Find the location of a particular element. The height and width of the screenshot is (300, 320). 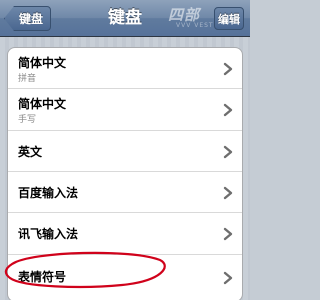

keyboard-item-emoji: 表情符号 is located at coordinates (125, 277).